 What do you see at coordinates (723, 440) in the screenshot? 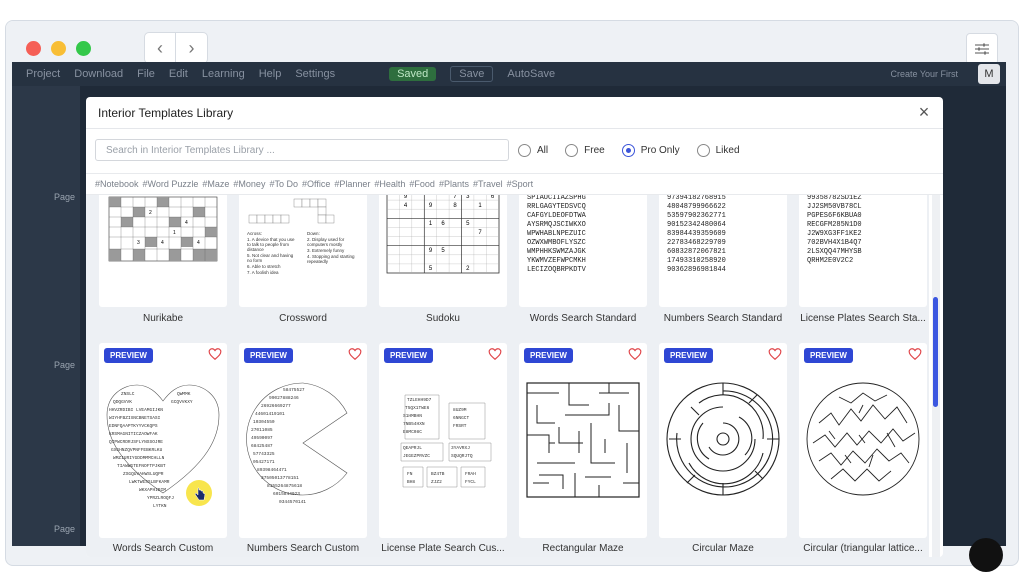
I see `template-card-circular-maze: PREVIEW` at bounding box center [723, 440].